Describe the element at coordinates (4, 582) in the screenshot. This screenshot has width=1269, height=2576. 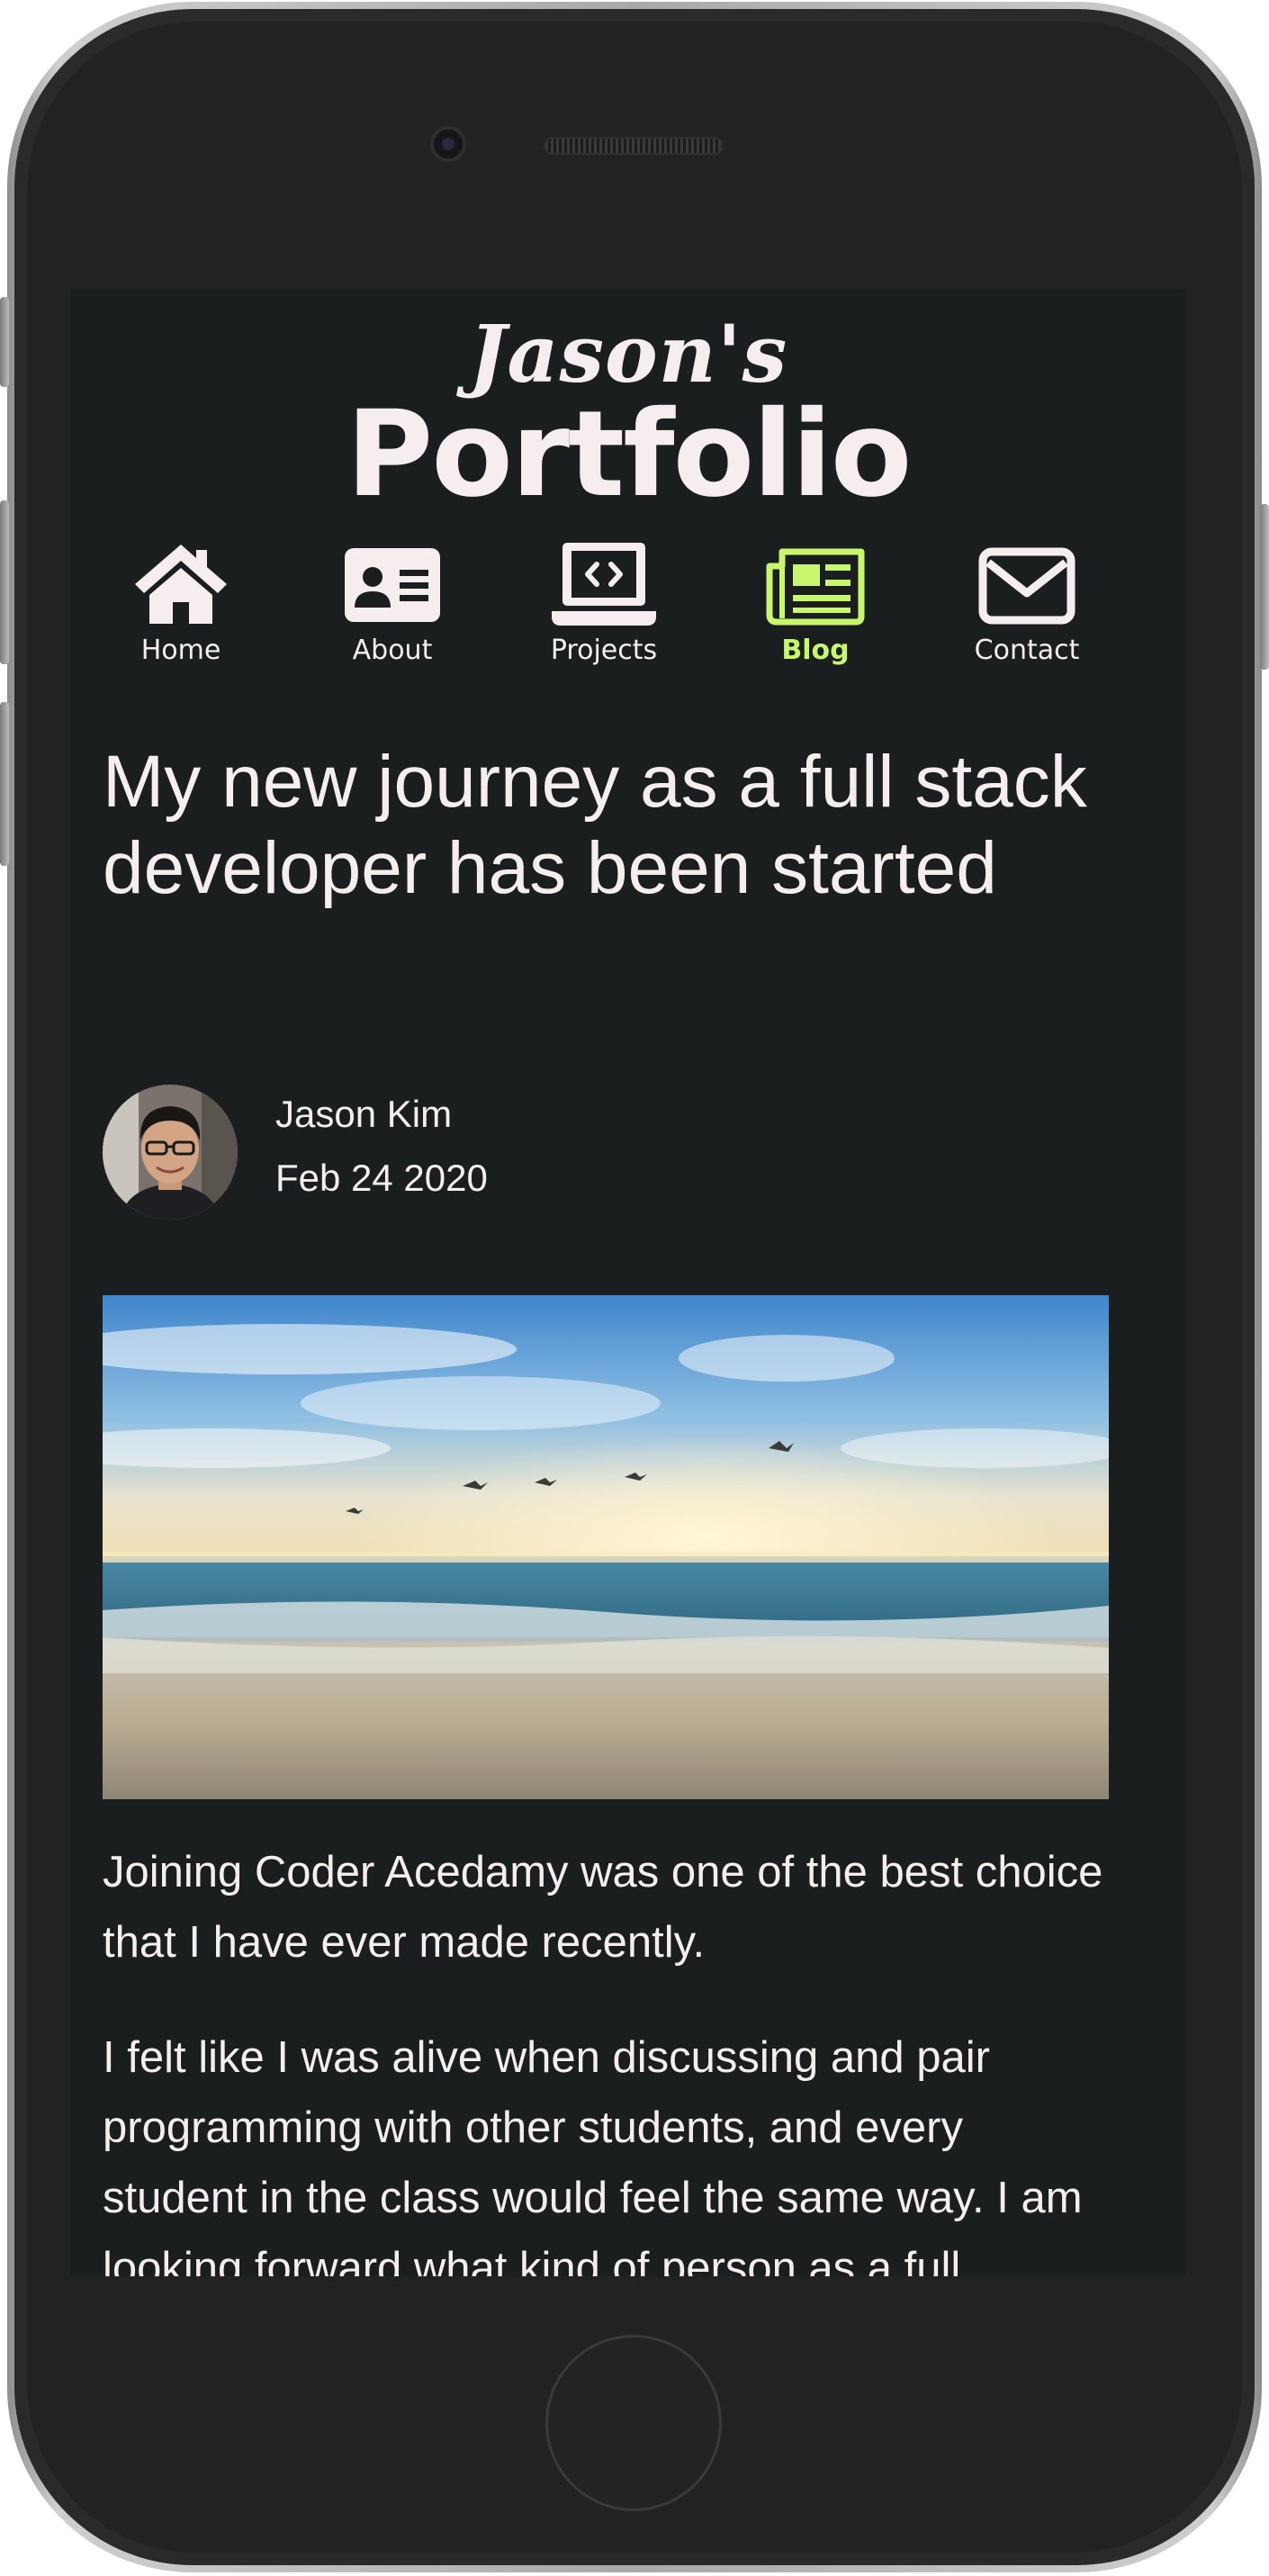
I see `volume-up-button` at that location.